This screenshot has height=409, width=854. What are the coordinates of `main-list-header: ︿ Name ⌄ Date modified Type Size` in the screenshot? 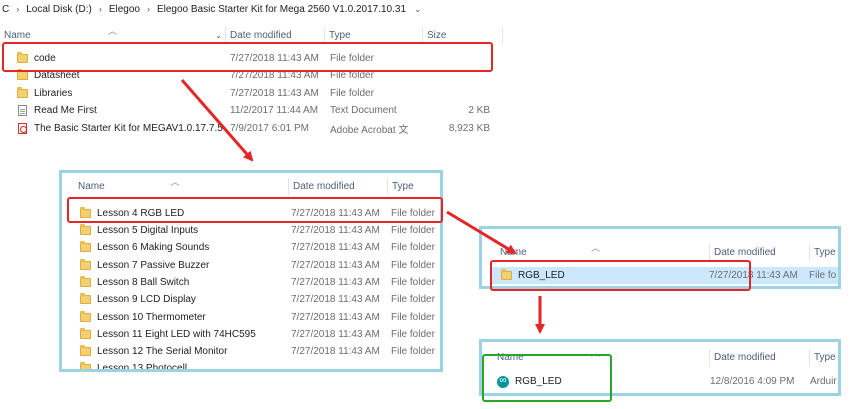 It's located at (427, 35).